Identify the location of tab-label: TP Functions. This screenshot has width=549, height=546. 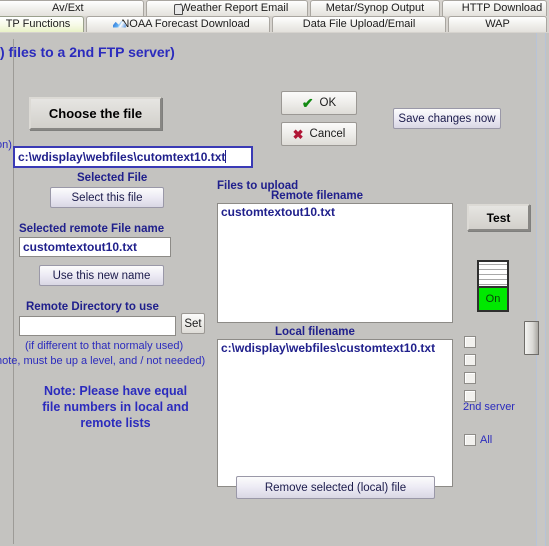
(38, 24).